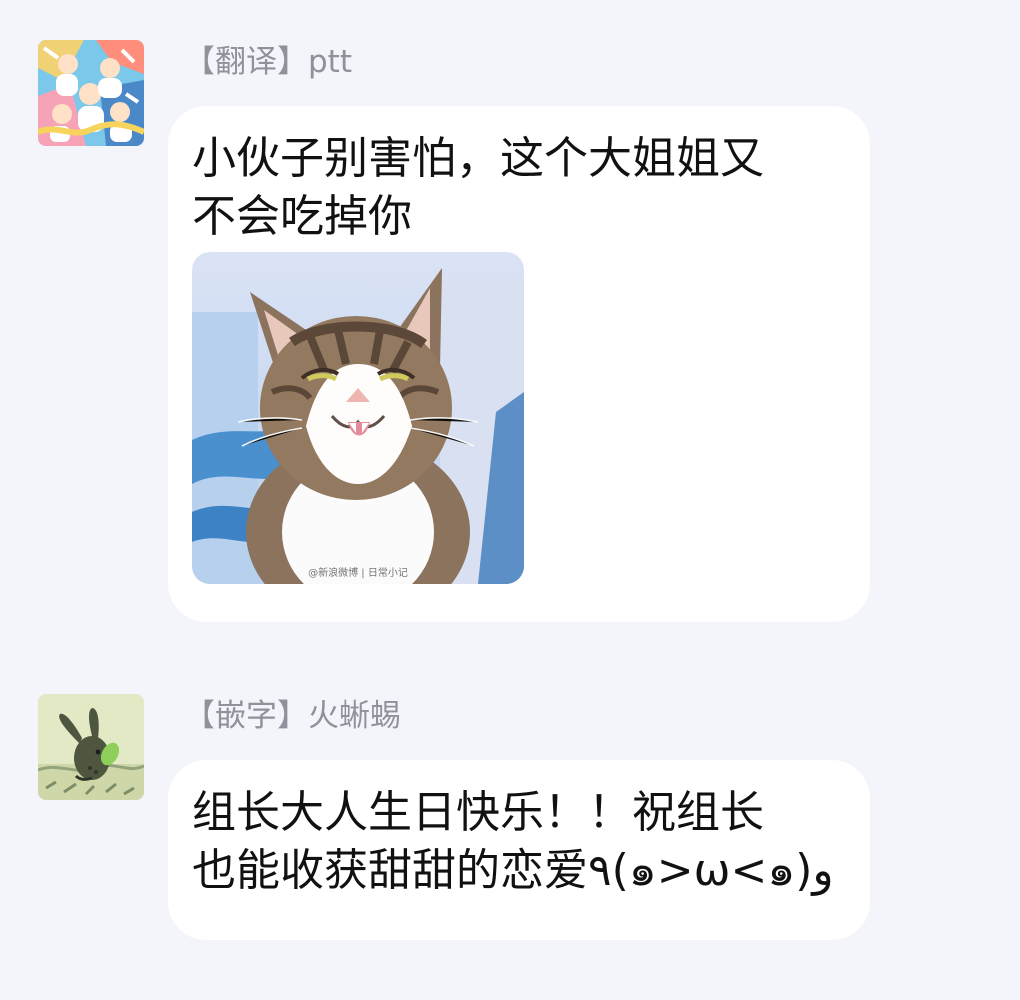 The image size is (1020, 1000). What do you see at coordinates (91, 93) in the screenshot?
I see `anime-group-avatar` at bounding box center [91, 93].